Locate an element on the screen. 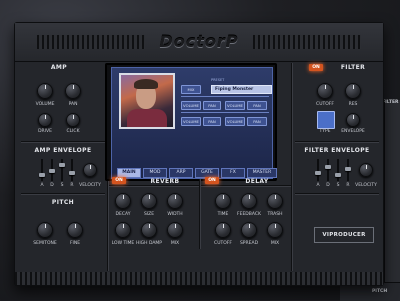 This screenshot has width=400, height=301. filter-fader-s-cap is located at coordinates (338, 175).